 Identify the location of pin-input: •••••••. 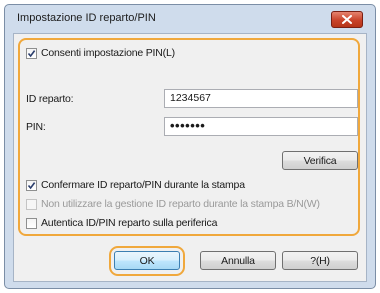
(261, 126).